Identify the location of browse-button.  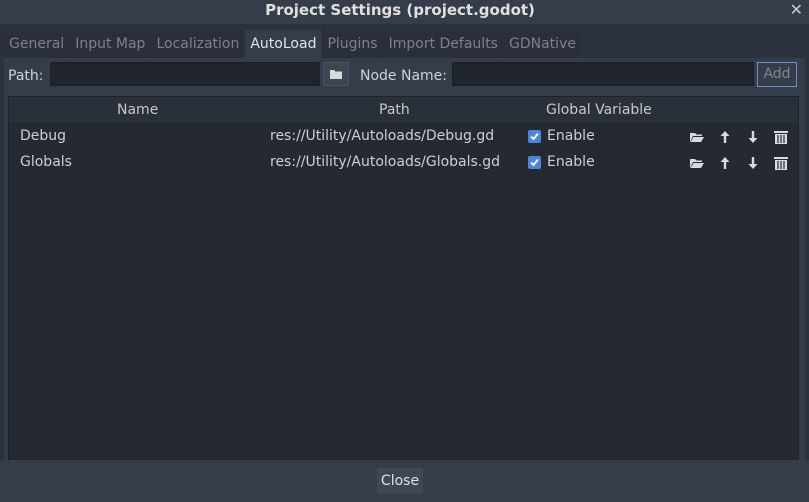
(336, 74).